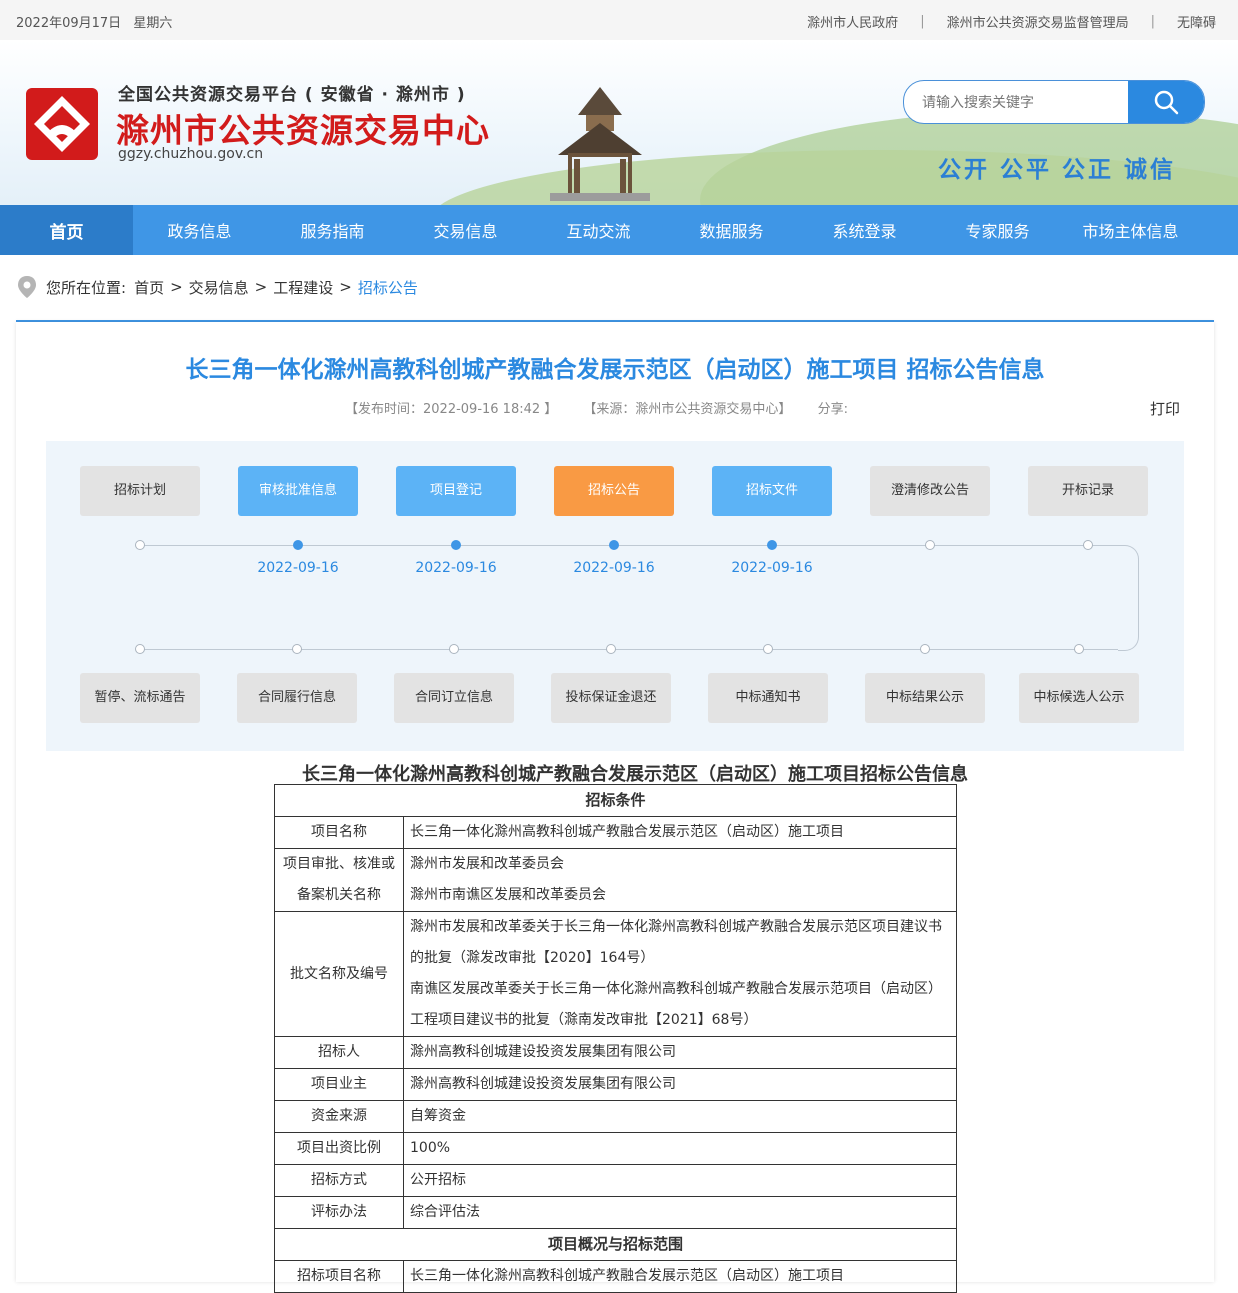 The width and height of the screenshot is (1238, 1293). What do you see at coordinates (1088, 491) in the screenshot?
I see `flow-step-top: 开标记录` at bounding box center [1088, 491].